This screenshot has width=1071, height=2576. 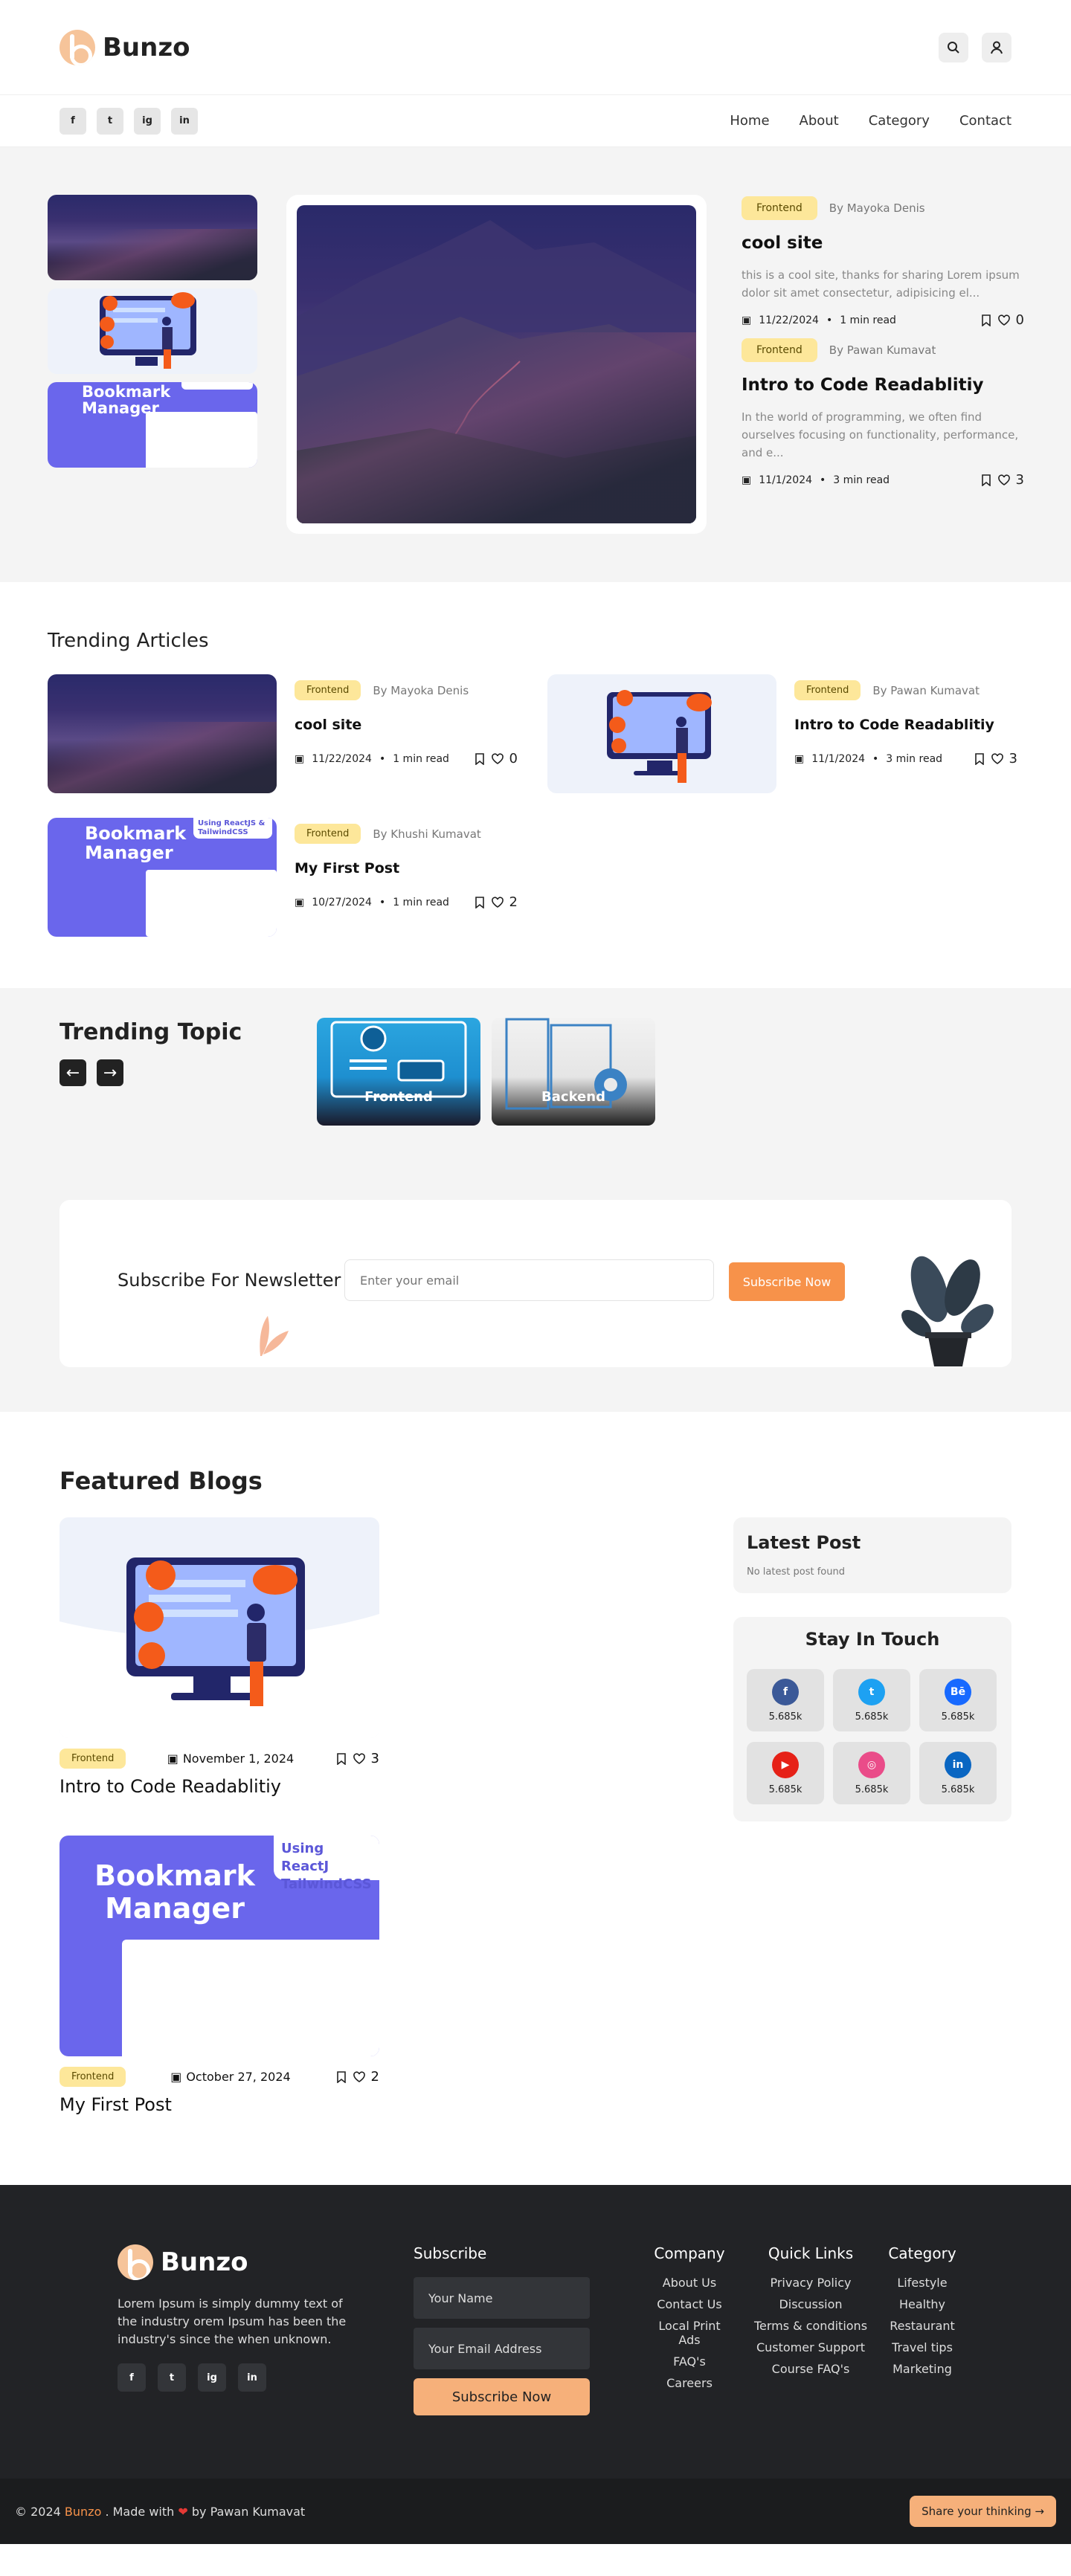 I want to click on social-twitter: t 5.685k, so click(x=871, y=1700).